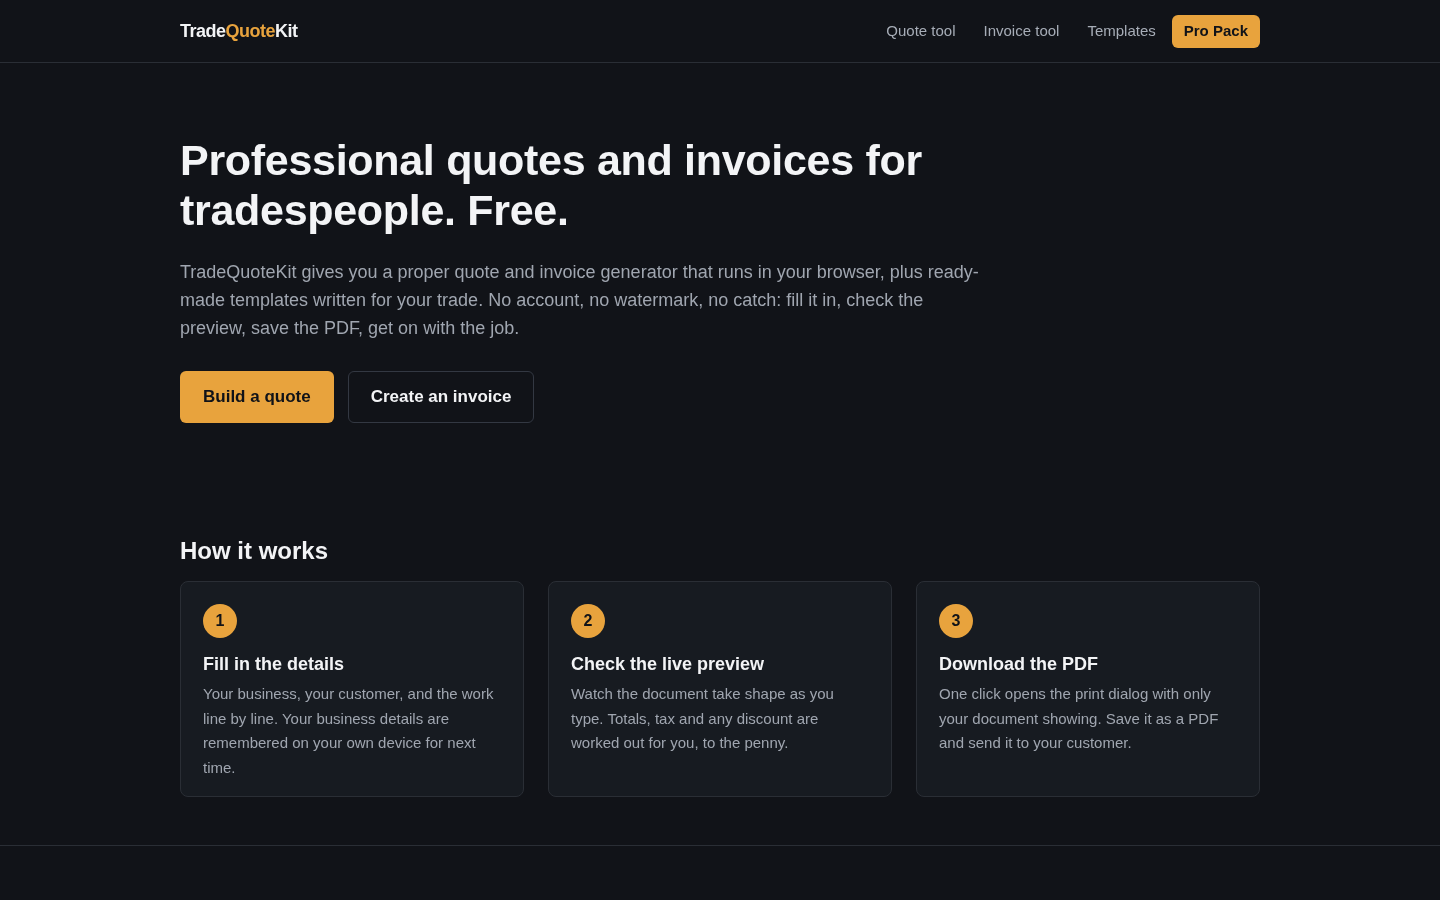 The height and width of the screenshot is (900, 1440). Describe the element at coordinates (551, 185) in the screenshot. I see `hero-title: Professional quotes and invoices for tradespeople. Free.` at that location.